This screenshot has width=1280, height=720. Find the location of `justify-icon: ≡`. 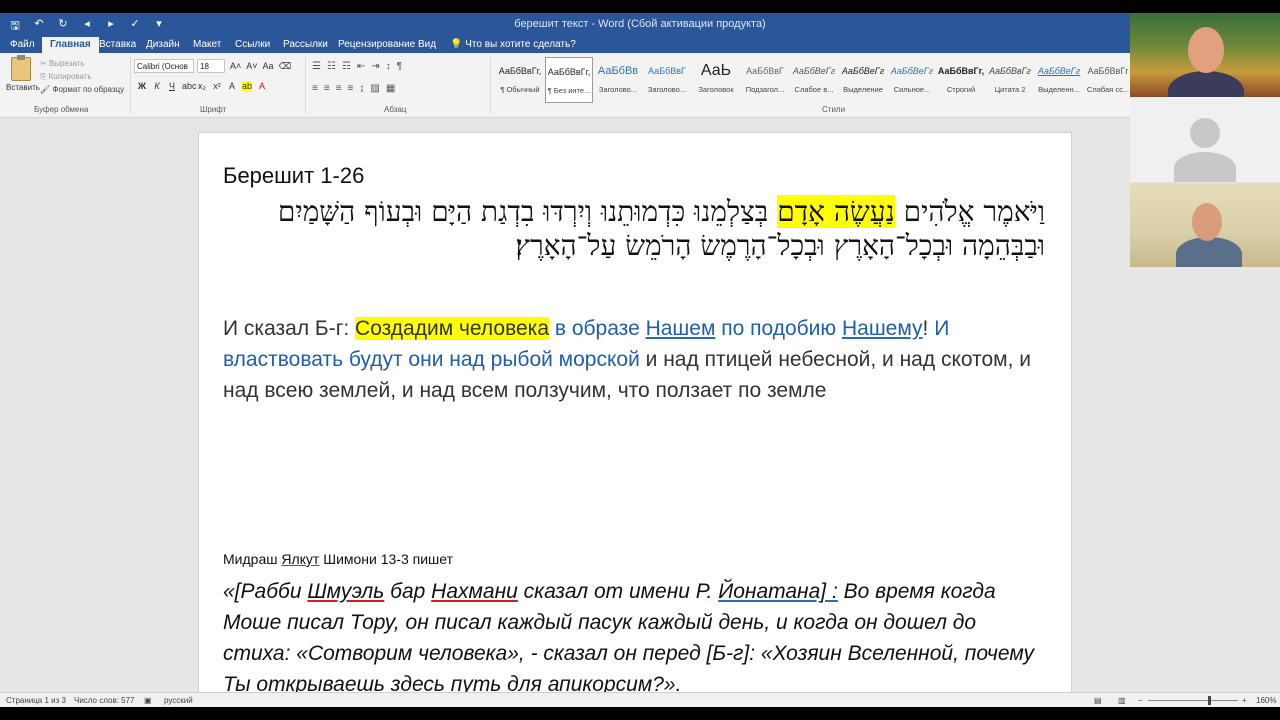

justify-icon: ≡ is located at coordinates (351, 88).